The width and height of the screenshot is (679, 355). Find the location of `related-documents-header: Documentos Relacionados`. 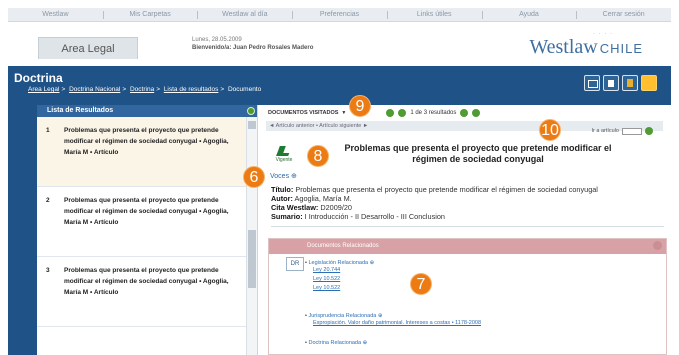

related-documents-header: Documentos Relacionados is located at coordinates (467, 246).